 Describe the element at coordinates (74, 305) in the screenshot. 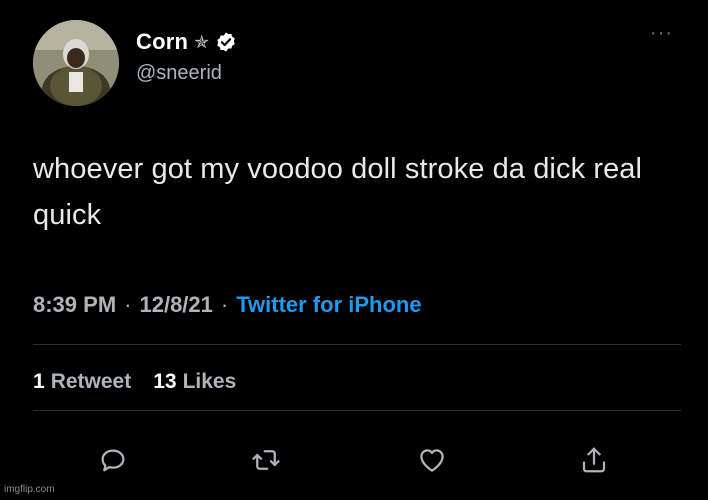

I see `tweet-time: 8:39 PM` at that location.